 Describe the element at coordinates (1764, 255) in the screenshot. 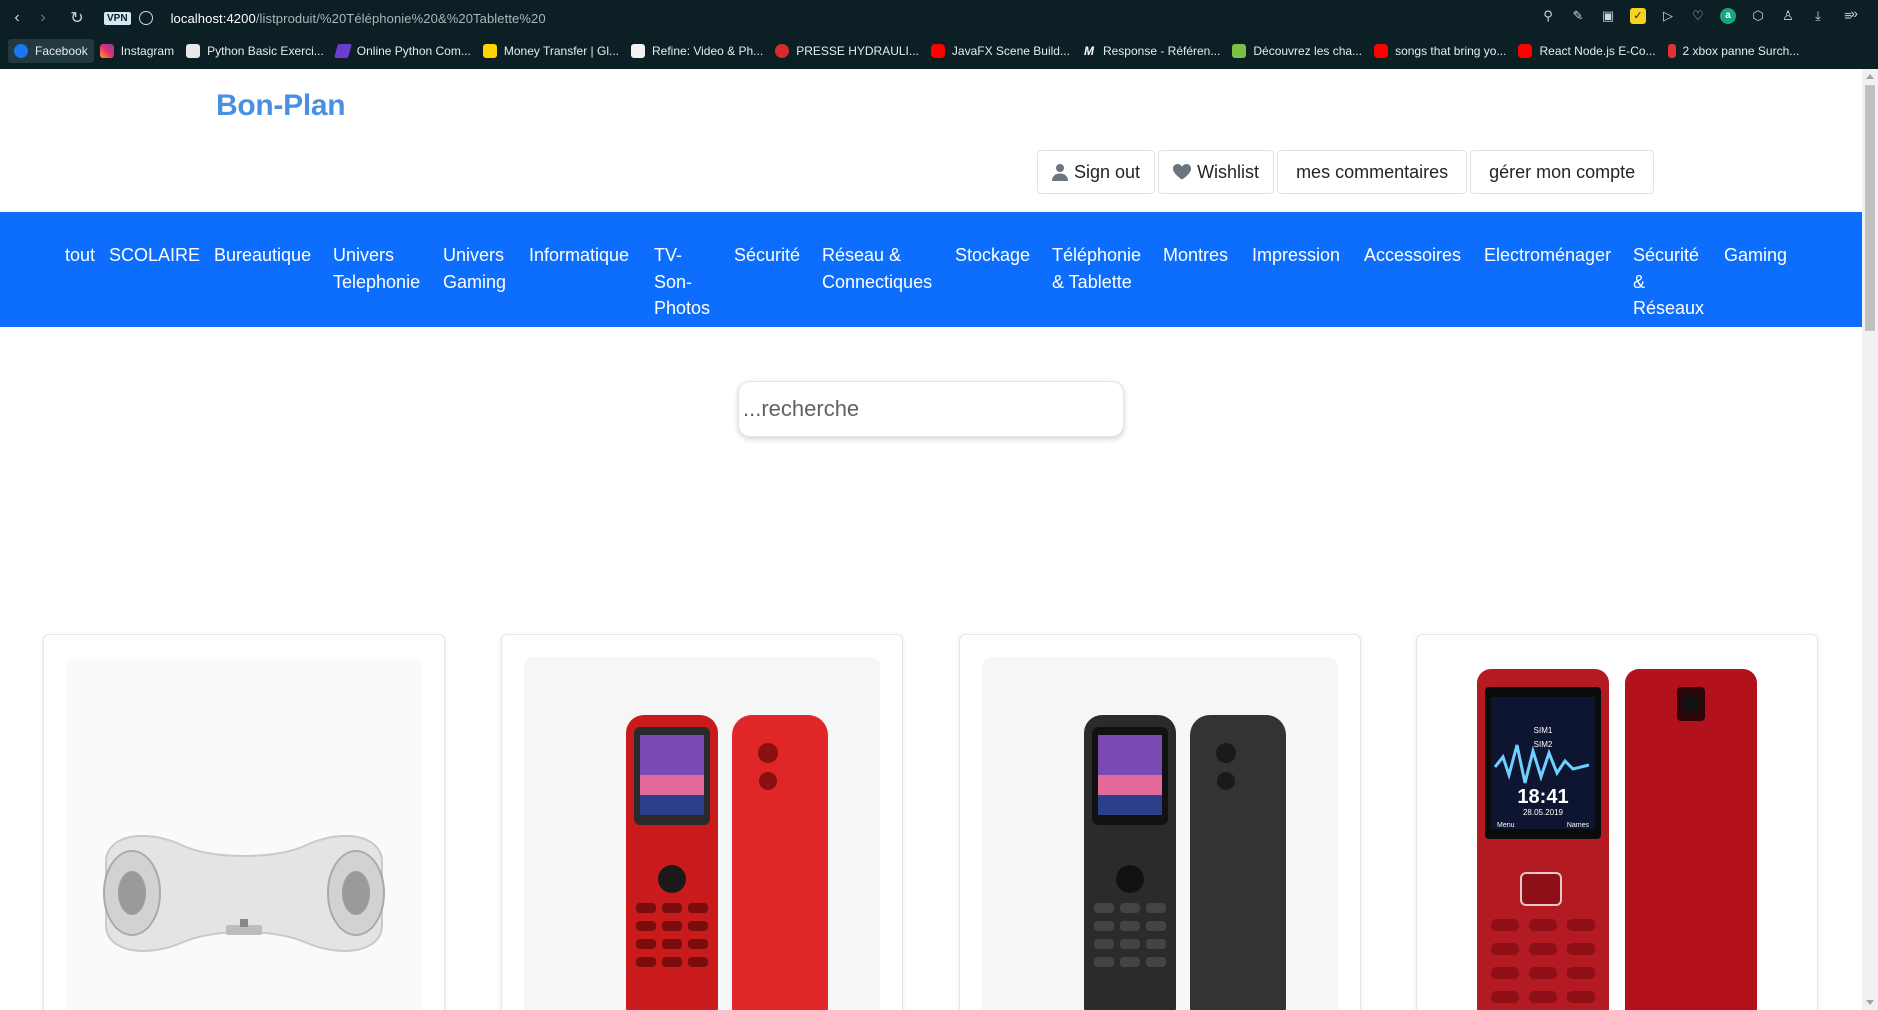

I see `category-link: Gaming` at that location.